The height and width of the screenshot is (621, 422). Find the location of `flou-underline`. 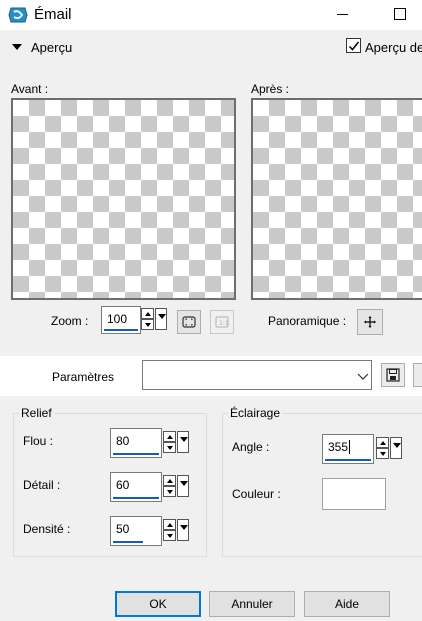

flou-underline is located at coordinates (136, 454).